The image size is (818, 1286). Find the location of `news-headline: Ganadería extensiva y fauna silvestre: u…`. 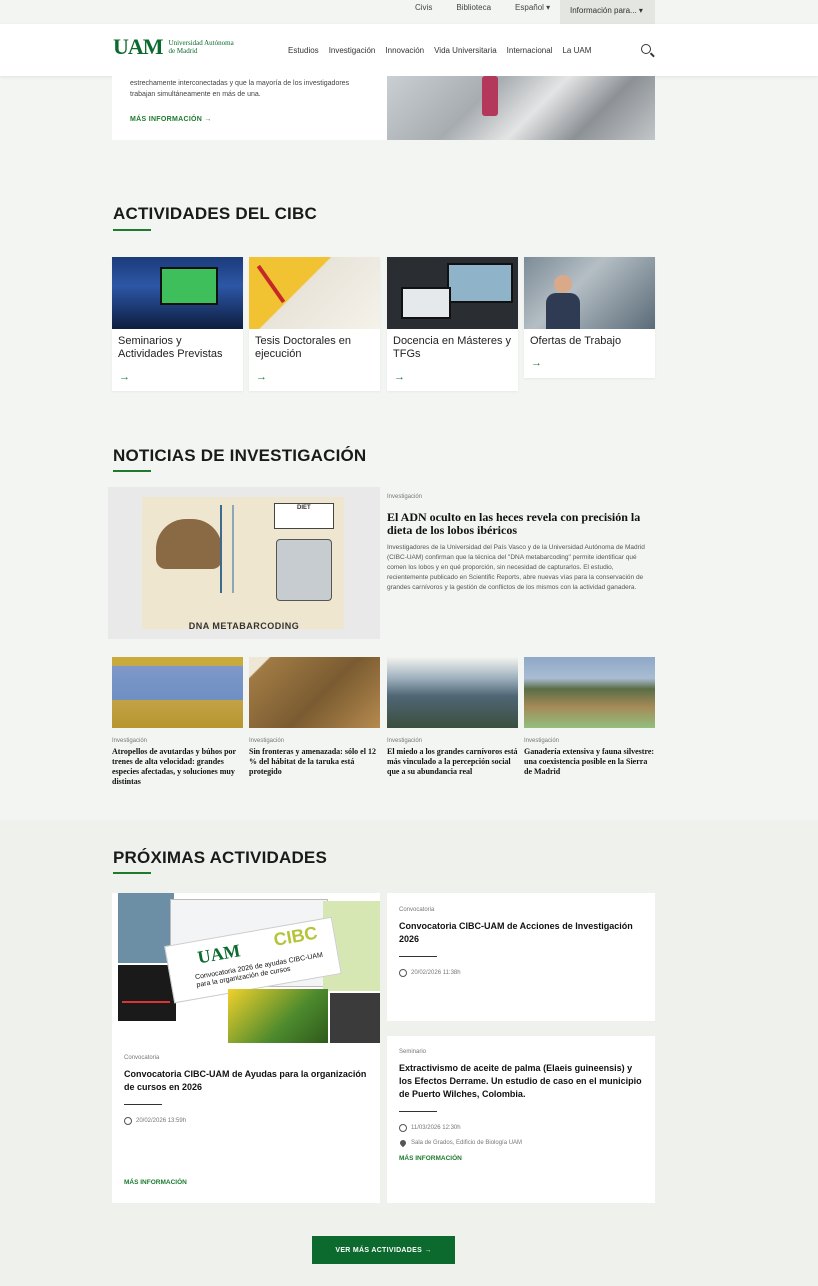

news-headline: Ganadería extensiva y fauna silvestre: u… is located at coordinates (589, 761).